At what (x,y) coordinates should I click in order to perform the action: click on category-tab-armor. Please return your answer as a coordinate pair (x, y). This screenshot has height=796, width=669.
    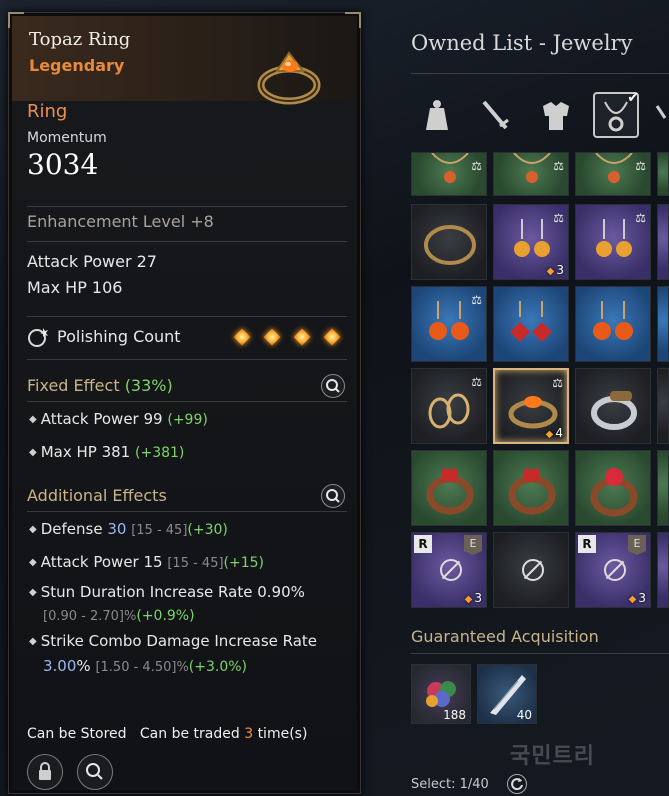
    Looking at the image, I should click on (556, 115).